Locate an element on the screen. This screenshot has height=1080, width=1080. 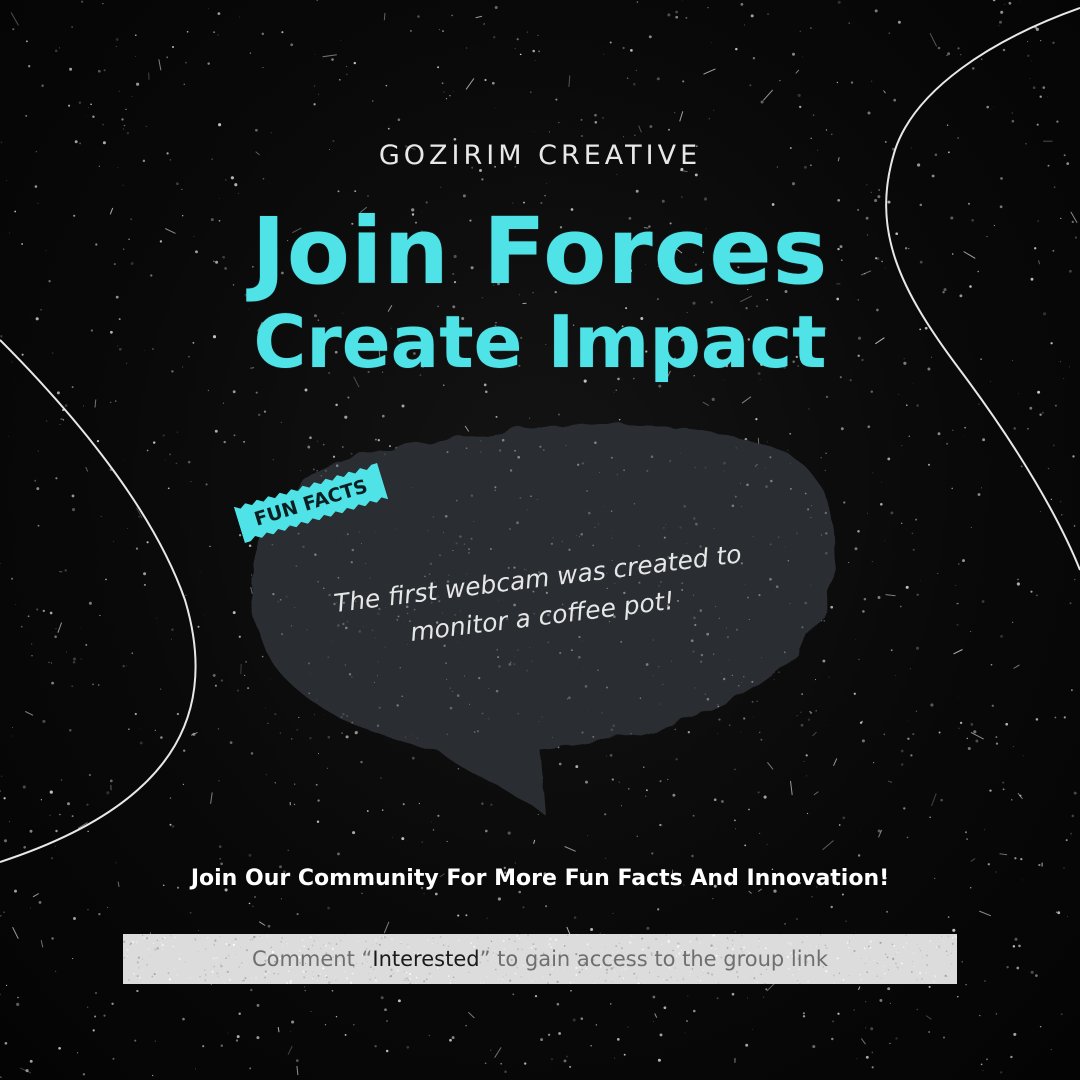
comment-keyword: Interested is located at coordinates (426, 959).